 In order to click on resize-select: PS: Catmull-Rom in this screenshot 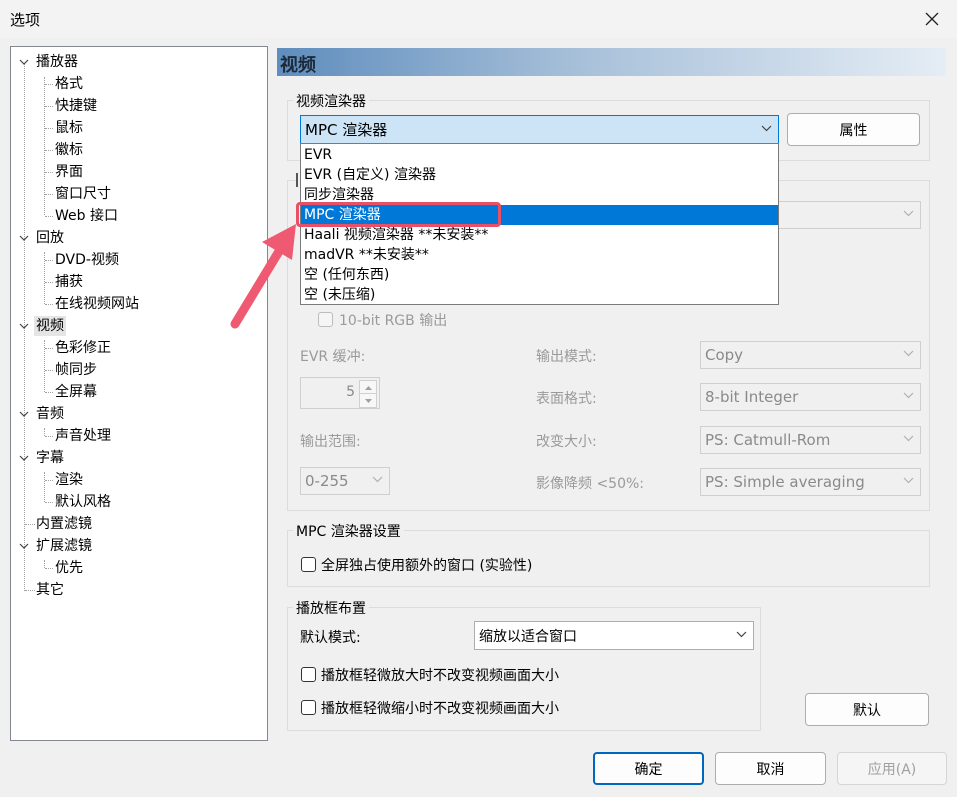, I will do `click(810, 440)`.